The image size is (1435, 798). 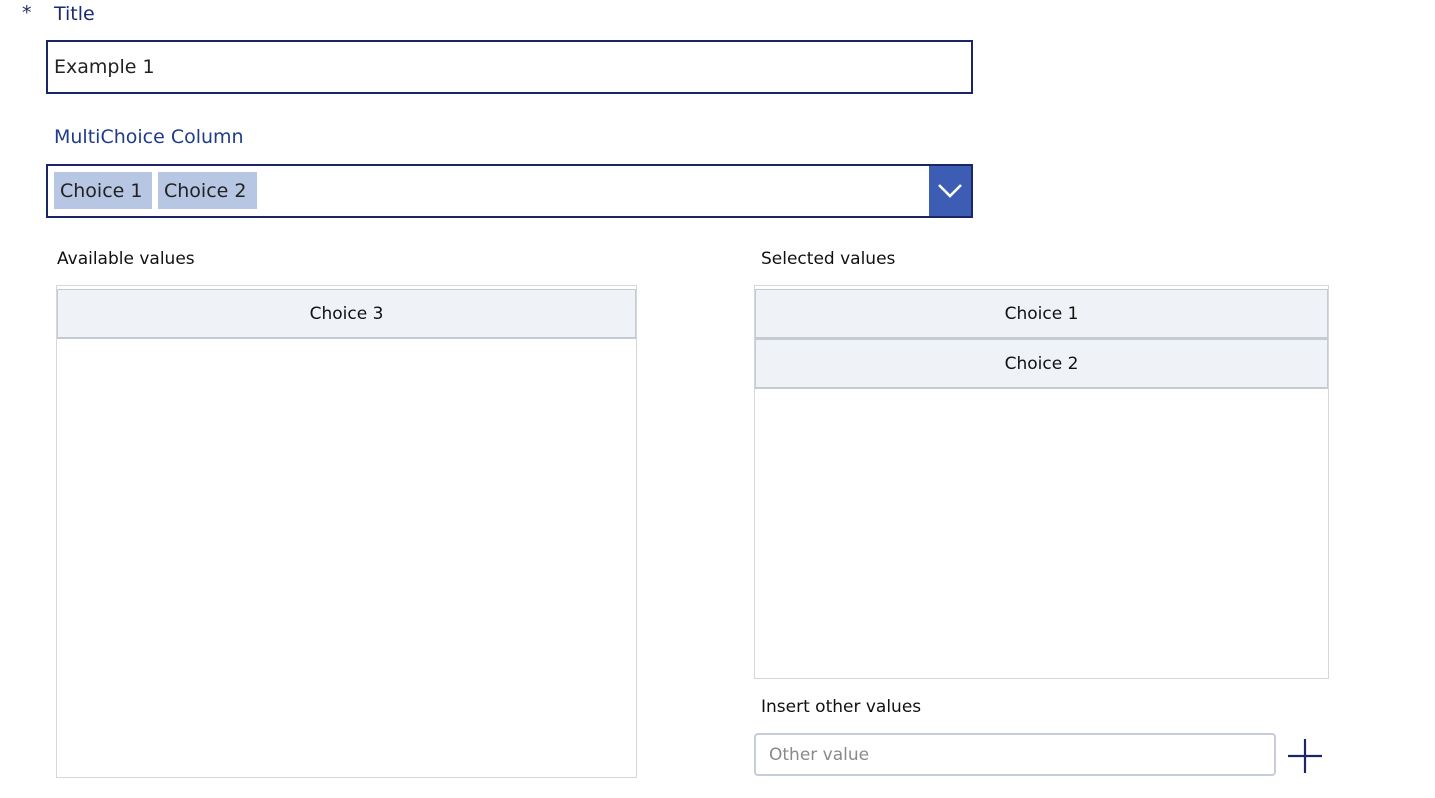 What do you see at coordinates (126, 259) in the screenshot?
I see `available-values-label: Available values` at bounding box center [126, 259].